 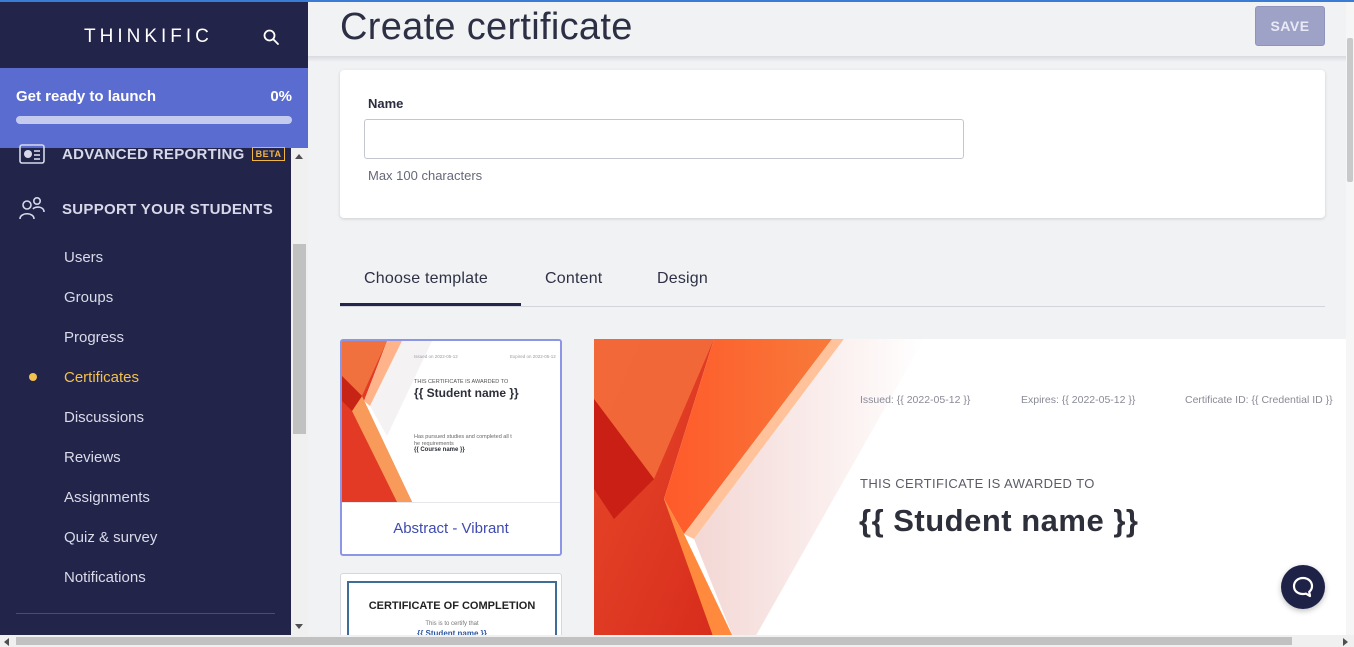 What do you see at coordinates (387, 421) in the screenshot?
I see `template-abstract-art` at bounding box center [387, 421].